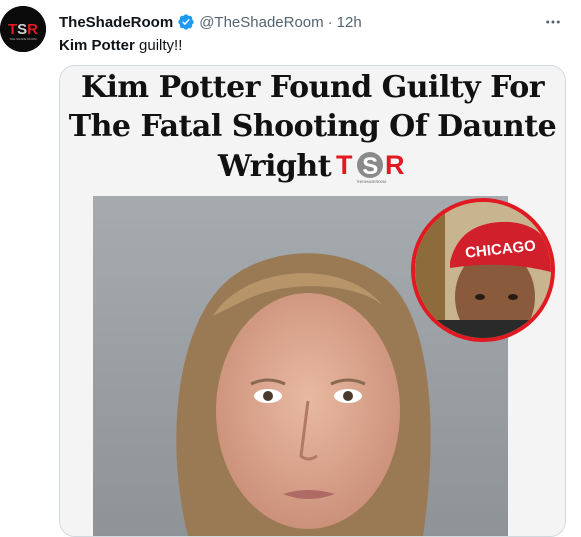  I want to click on svg-text: R, so click(394, 165).